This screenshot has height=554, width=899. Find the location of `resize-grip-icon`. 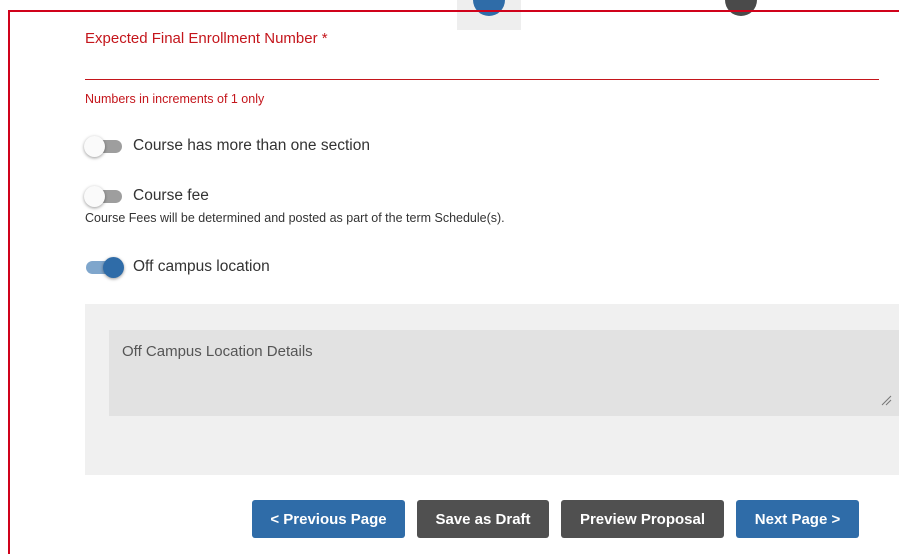

resize-grip-icon is located at coordinates (886, 400).